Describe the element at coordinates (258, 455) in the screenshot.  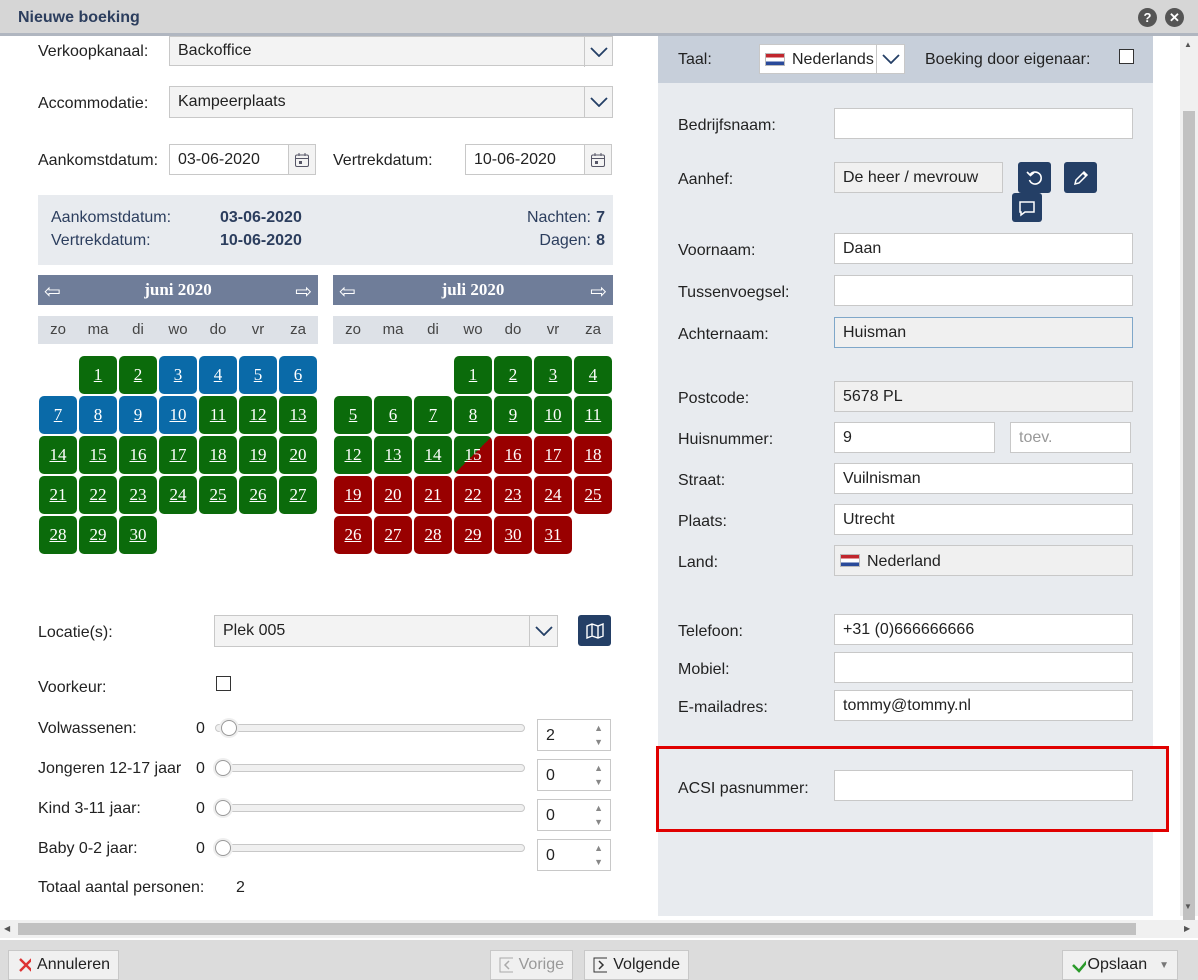
I see `calendar-day: 19` at that location.